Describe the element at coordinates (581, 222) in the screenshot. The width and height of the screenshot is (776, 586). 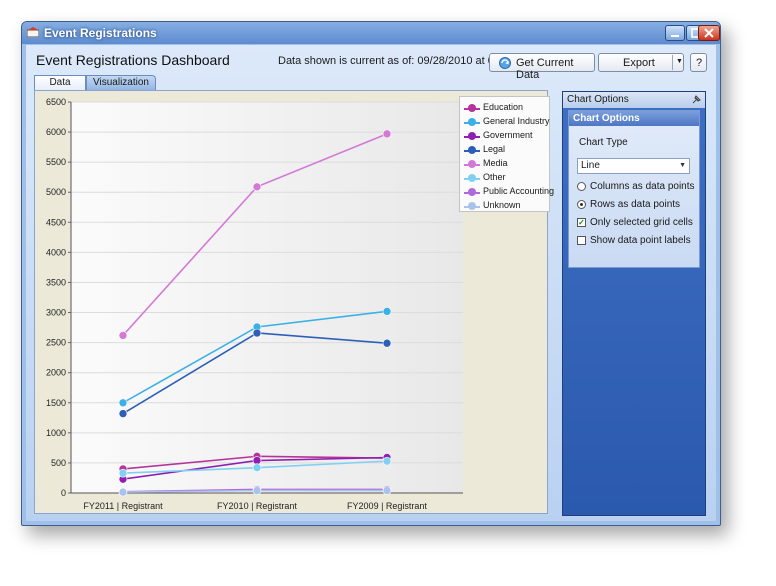
I see `only-selected-grid-cells-checkbox: ✓` at that location.